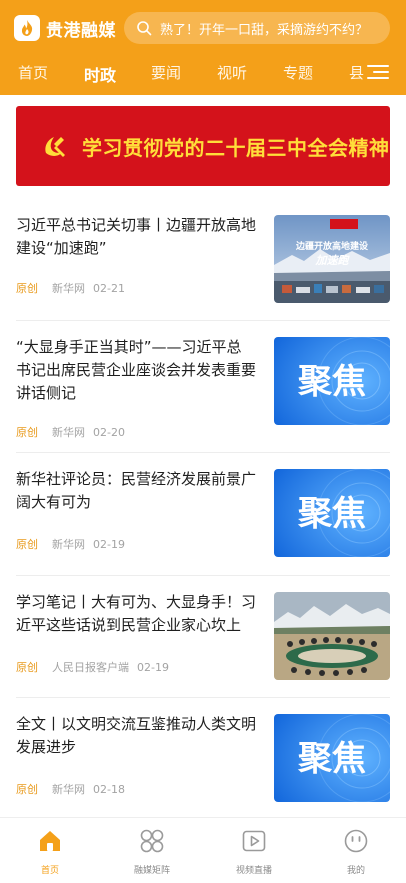 The height and width of the screenshot is (883, 406). I want to click on tab-headlines: 要闻, so click(166, 72).